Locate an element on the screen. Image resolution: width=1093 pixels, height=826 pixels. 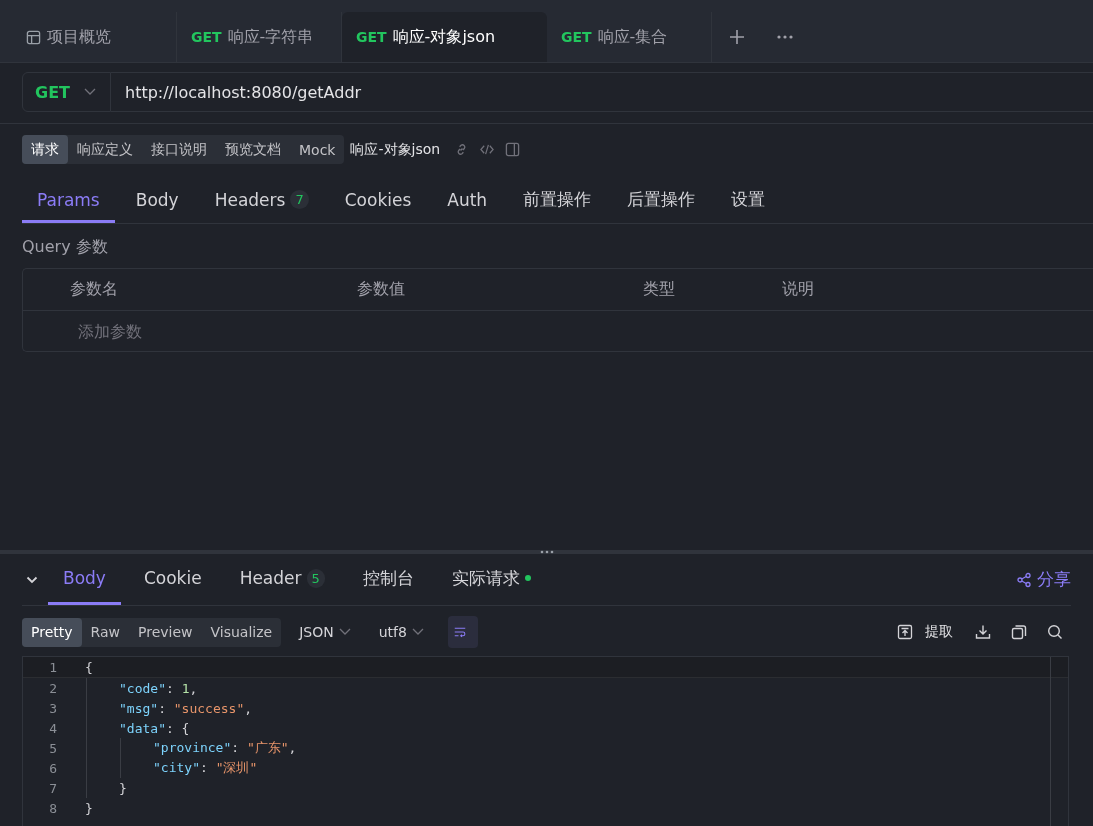
params-tab: 设置 is located at coordinates (748, 201).